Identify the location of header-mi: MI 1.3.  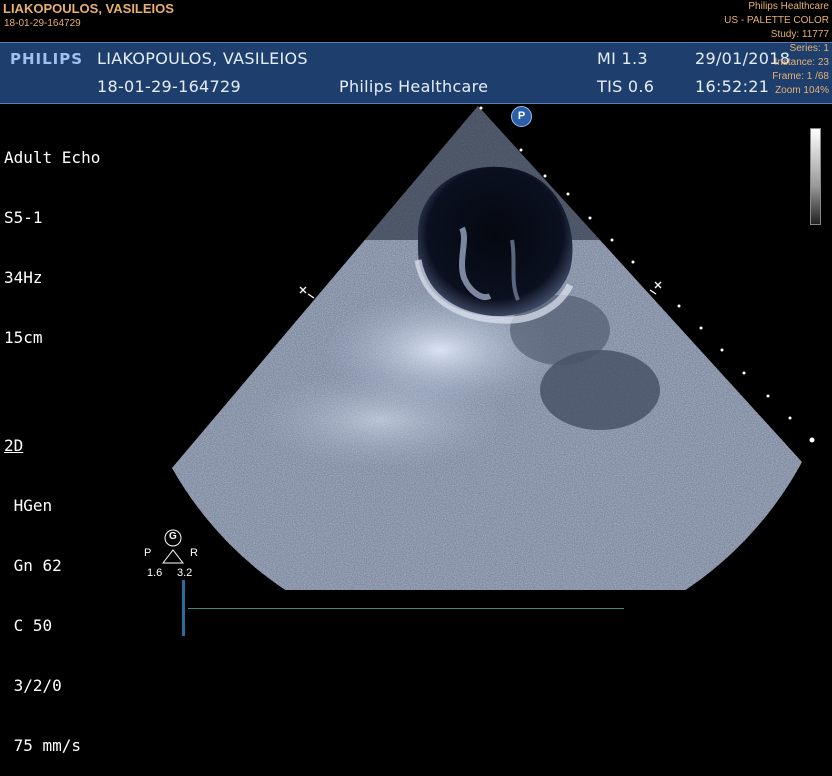
(622, 58).